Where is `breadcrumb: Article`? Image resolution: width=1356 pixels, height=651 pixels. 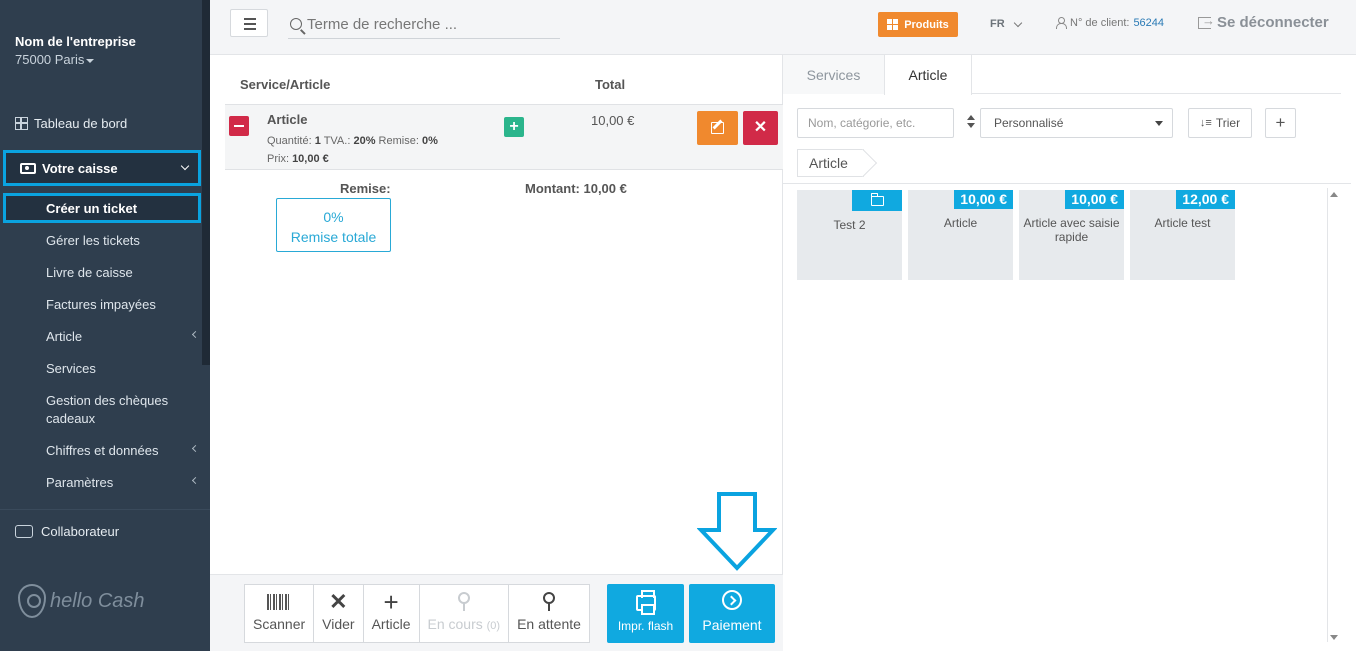 breadcrumb: Article is located at coordinates (830, 163).